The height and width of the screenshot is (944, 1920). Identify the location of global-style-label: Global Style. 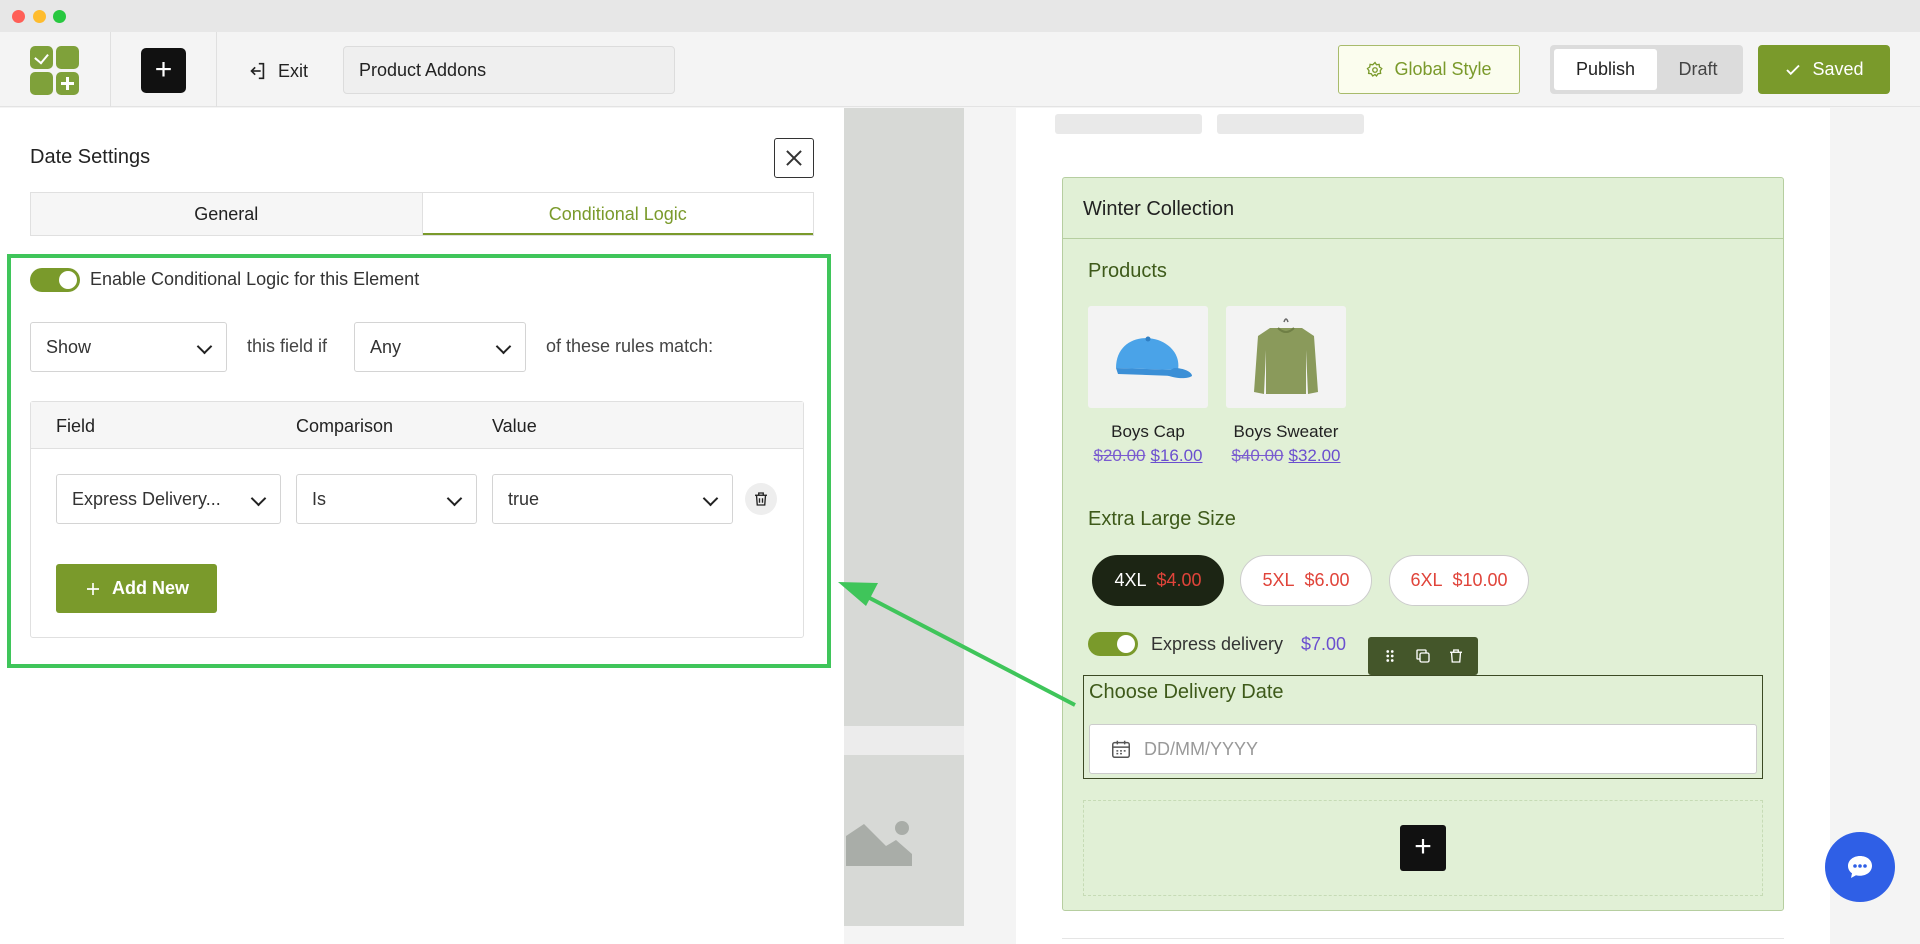
(1443, 69).